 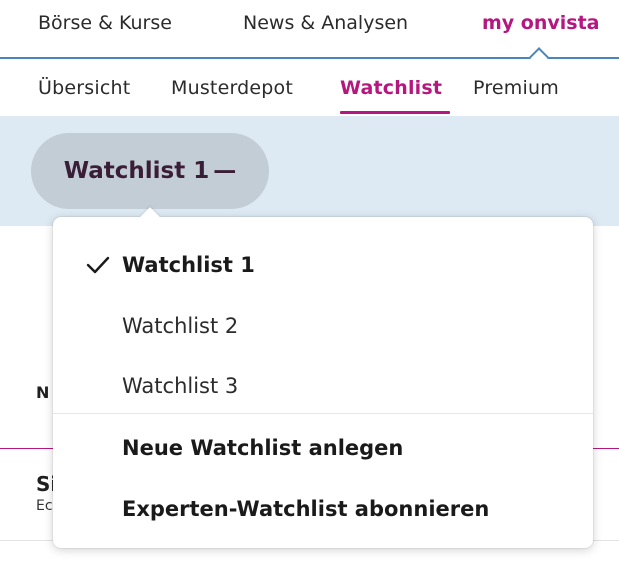 What do you see at coordinates (180, 386) in the screenshot?
I see `menu-item-label: Watchlist 3` at bounding box center [180, 386].